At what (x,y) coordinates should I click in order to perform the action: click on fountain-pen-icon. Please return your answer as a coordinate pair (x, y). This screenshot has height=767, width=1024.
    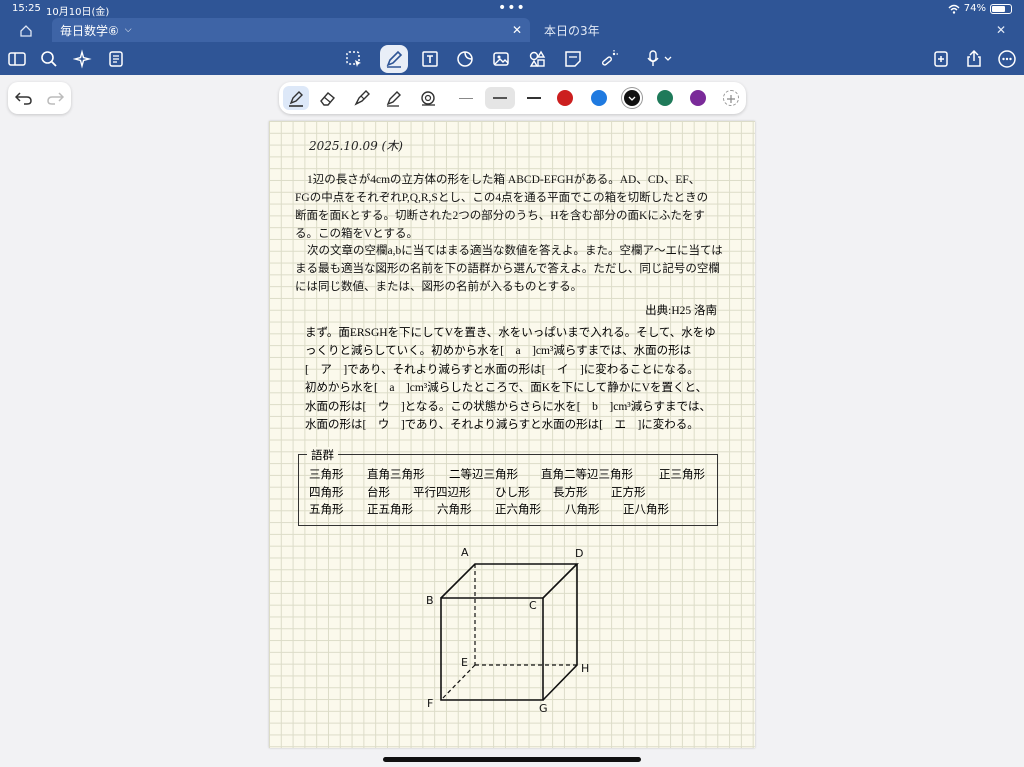
    Looking at the image, I should click on (296, 98).